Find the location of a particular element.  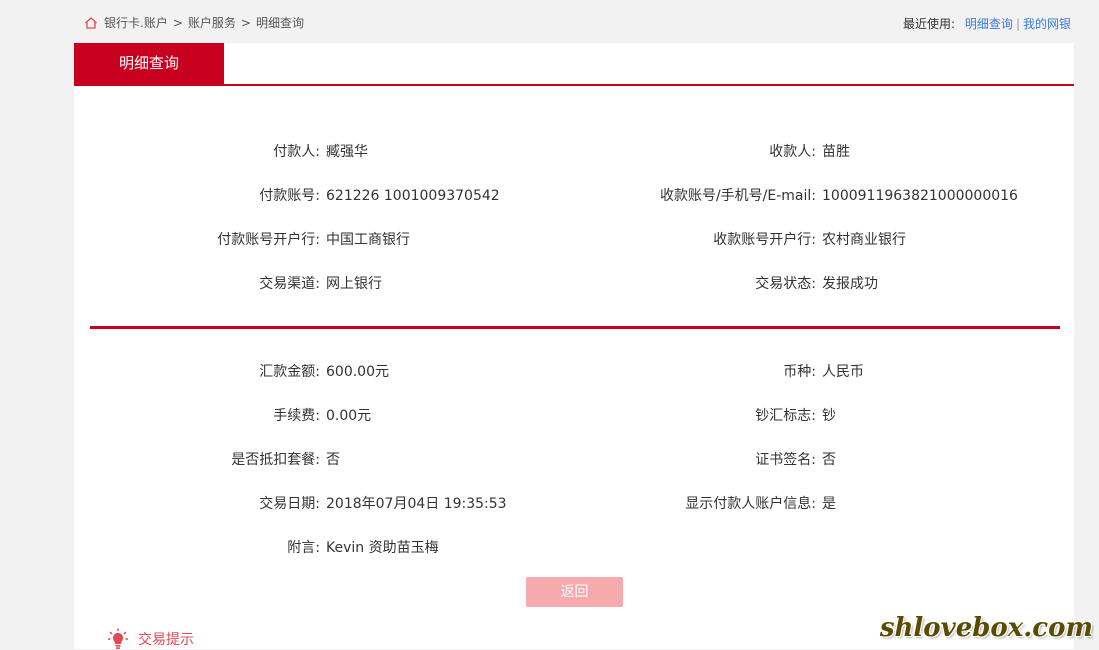

field-label: 是否抵扣套餐: is located at coordinates (275, 460).